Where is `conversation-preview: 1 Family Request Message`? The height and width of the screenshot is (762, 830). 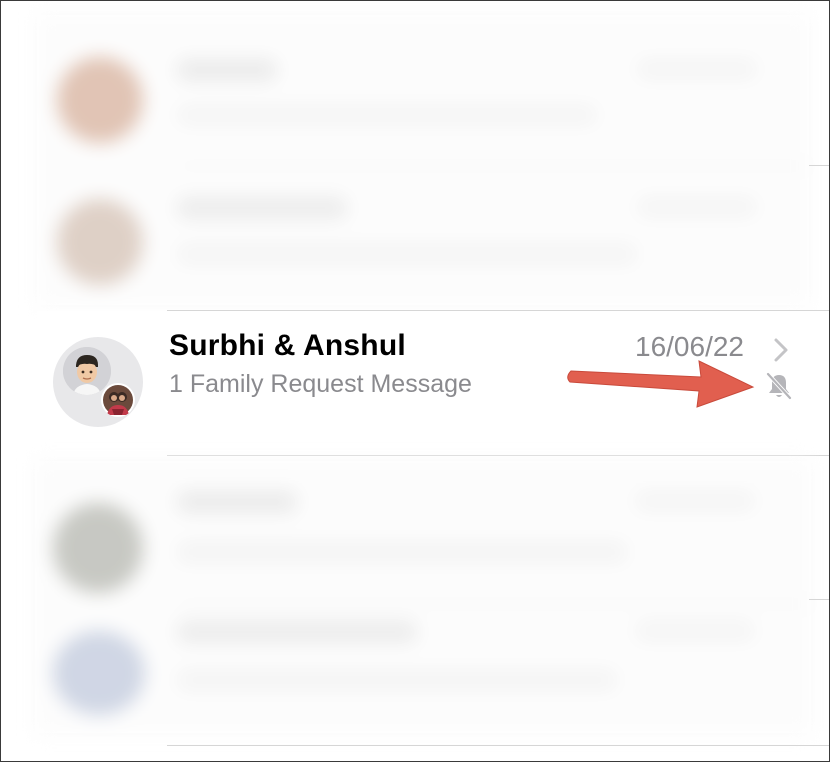 conversation-preview: 1 Family Request Message is located at coordinates (320, 384).